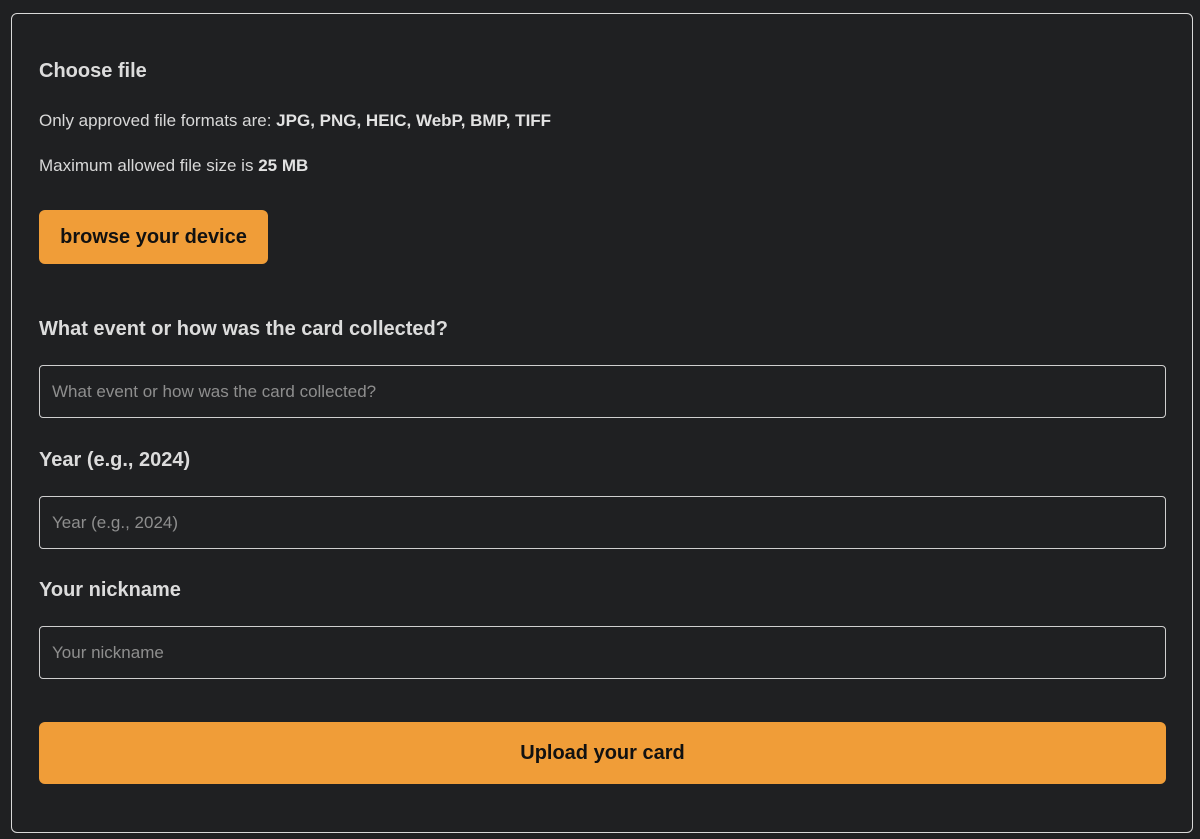  Describe the element at coordinates (153, 237) in the screenshot. I see `browse-device-button: browse your device` at that location.